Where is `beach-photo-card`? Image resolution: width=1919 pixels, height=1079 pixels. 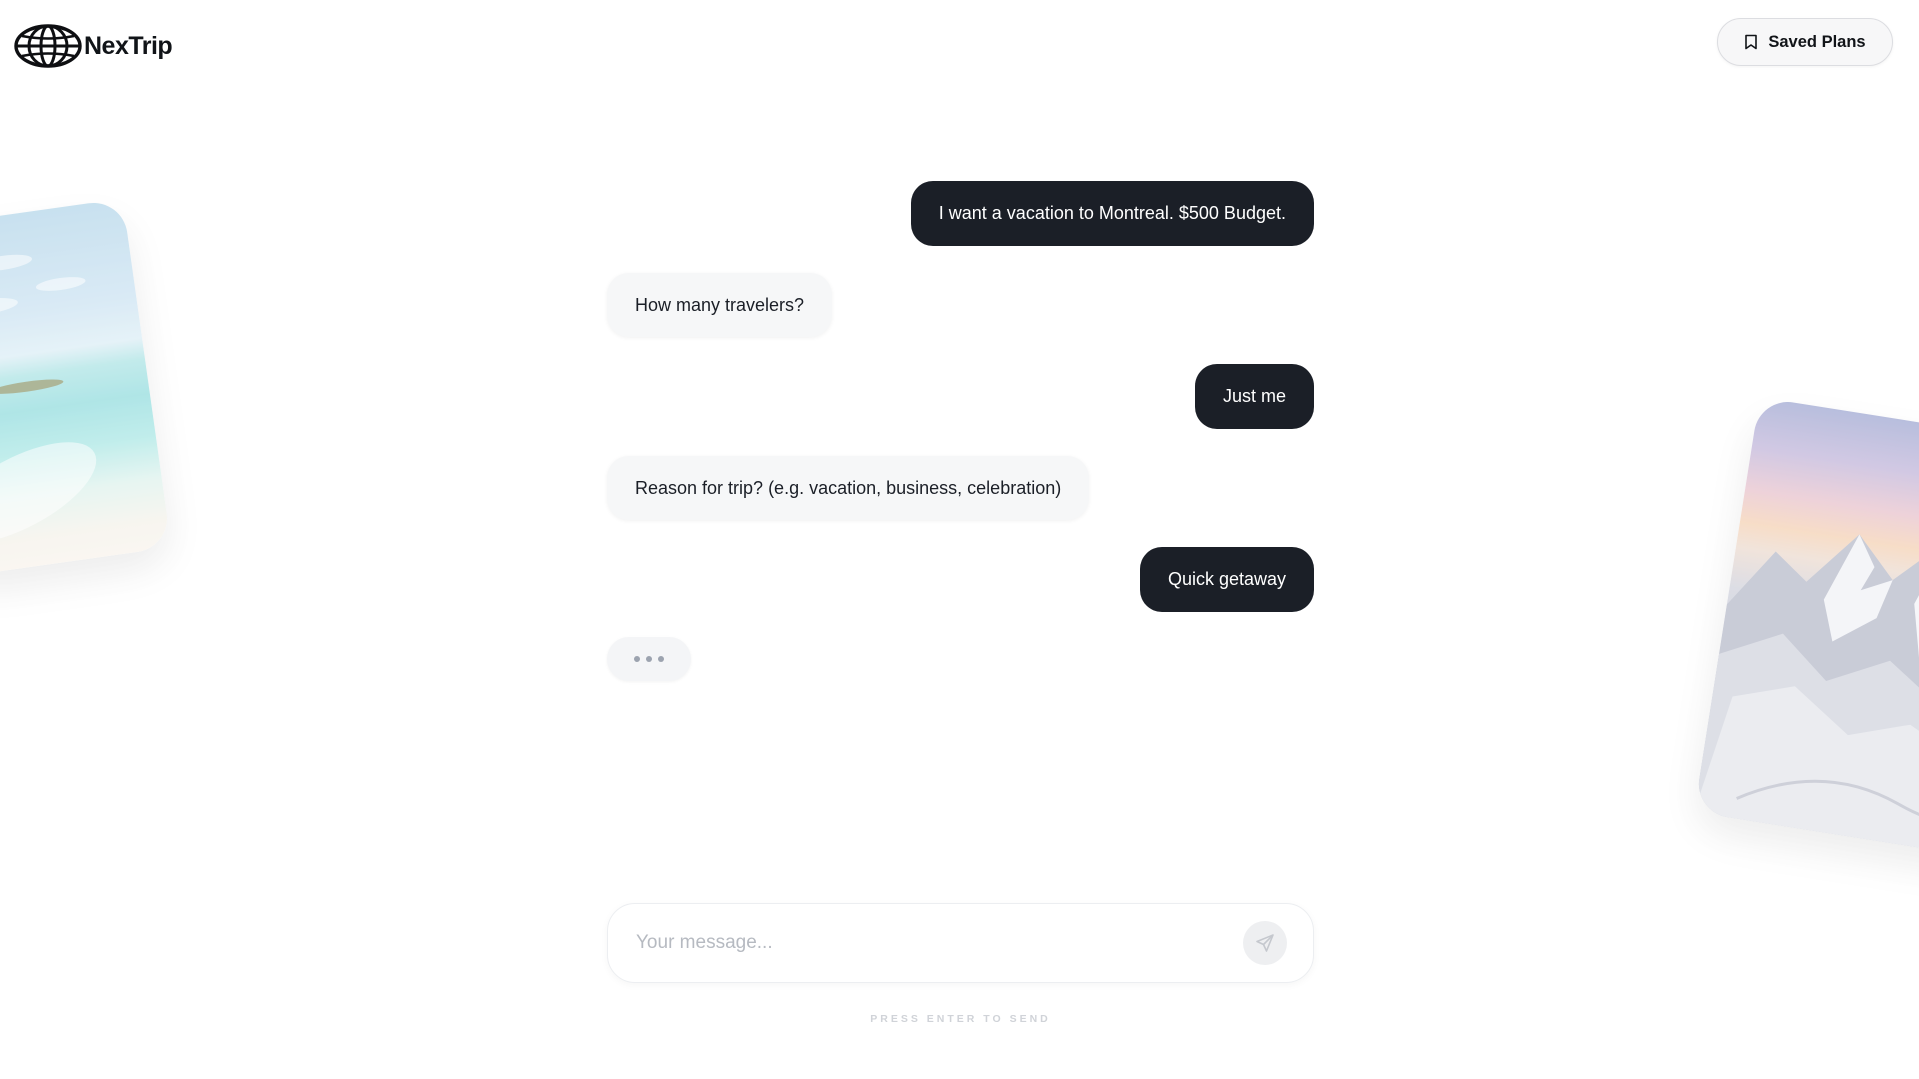 beach-photo-card is located at coordinates (86, 388).